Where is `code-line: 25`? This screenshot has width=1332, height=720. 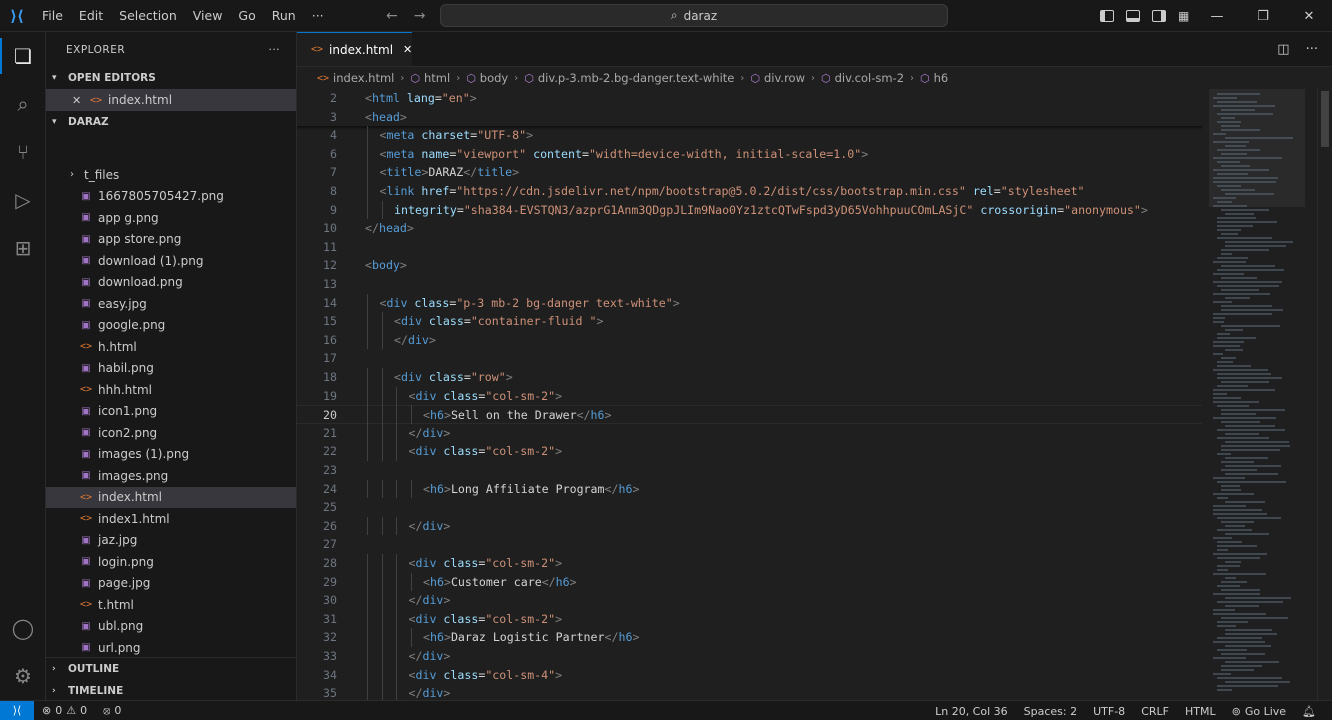
code-line: 25 is located at coordinates (749, 507).